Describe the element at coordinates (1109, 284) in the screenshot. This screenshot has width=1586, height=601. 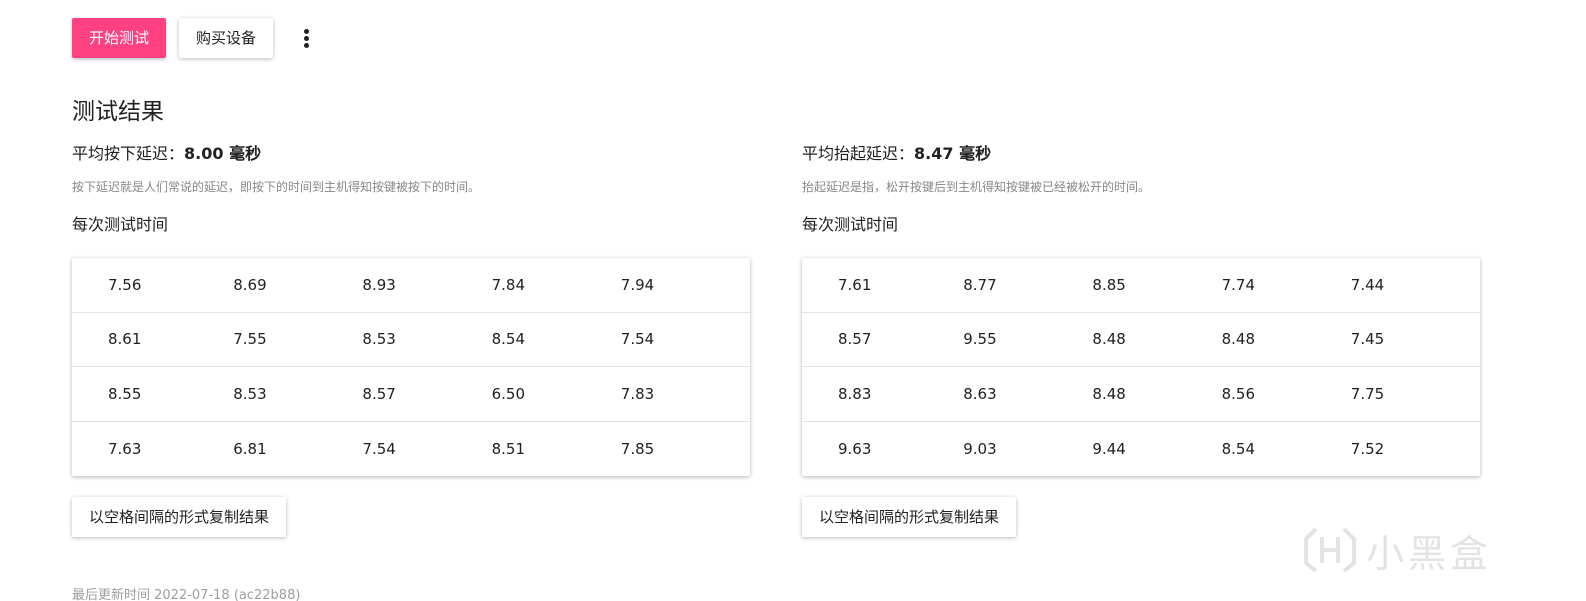
I see `table-cell: 8.85` at that location.